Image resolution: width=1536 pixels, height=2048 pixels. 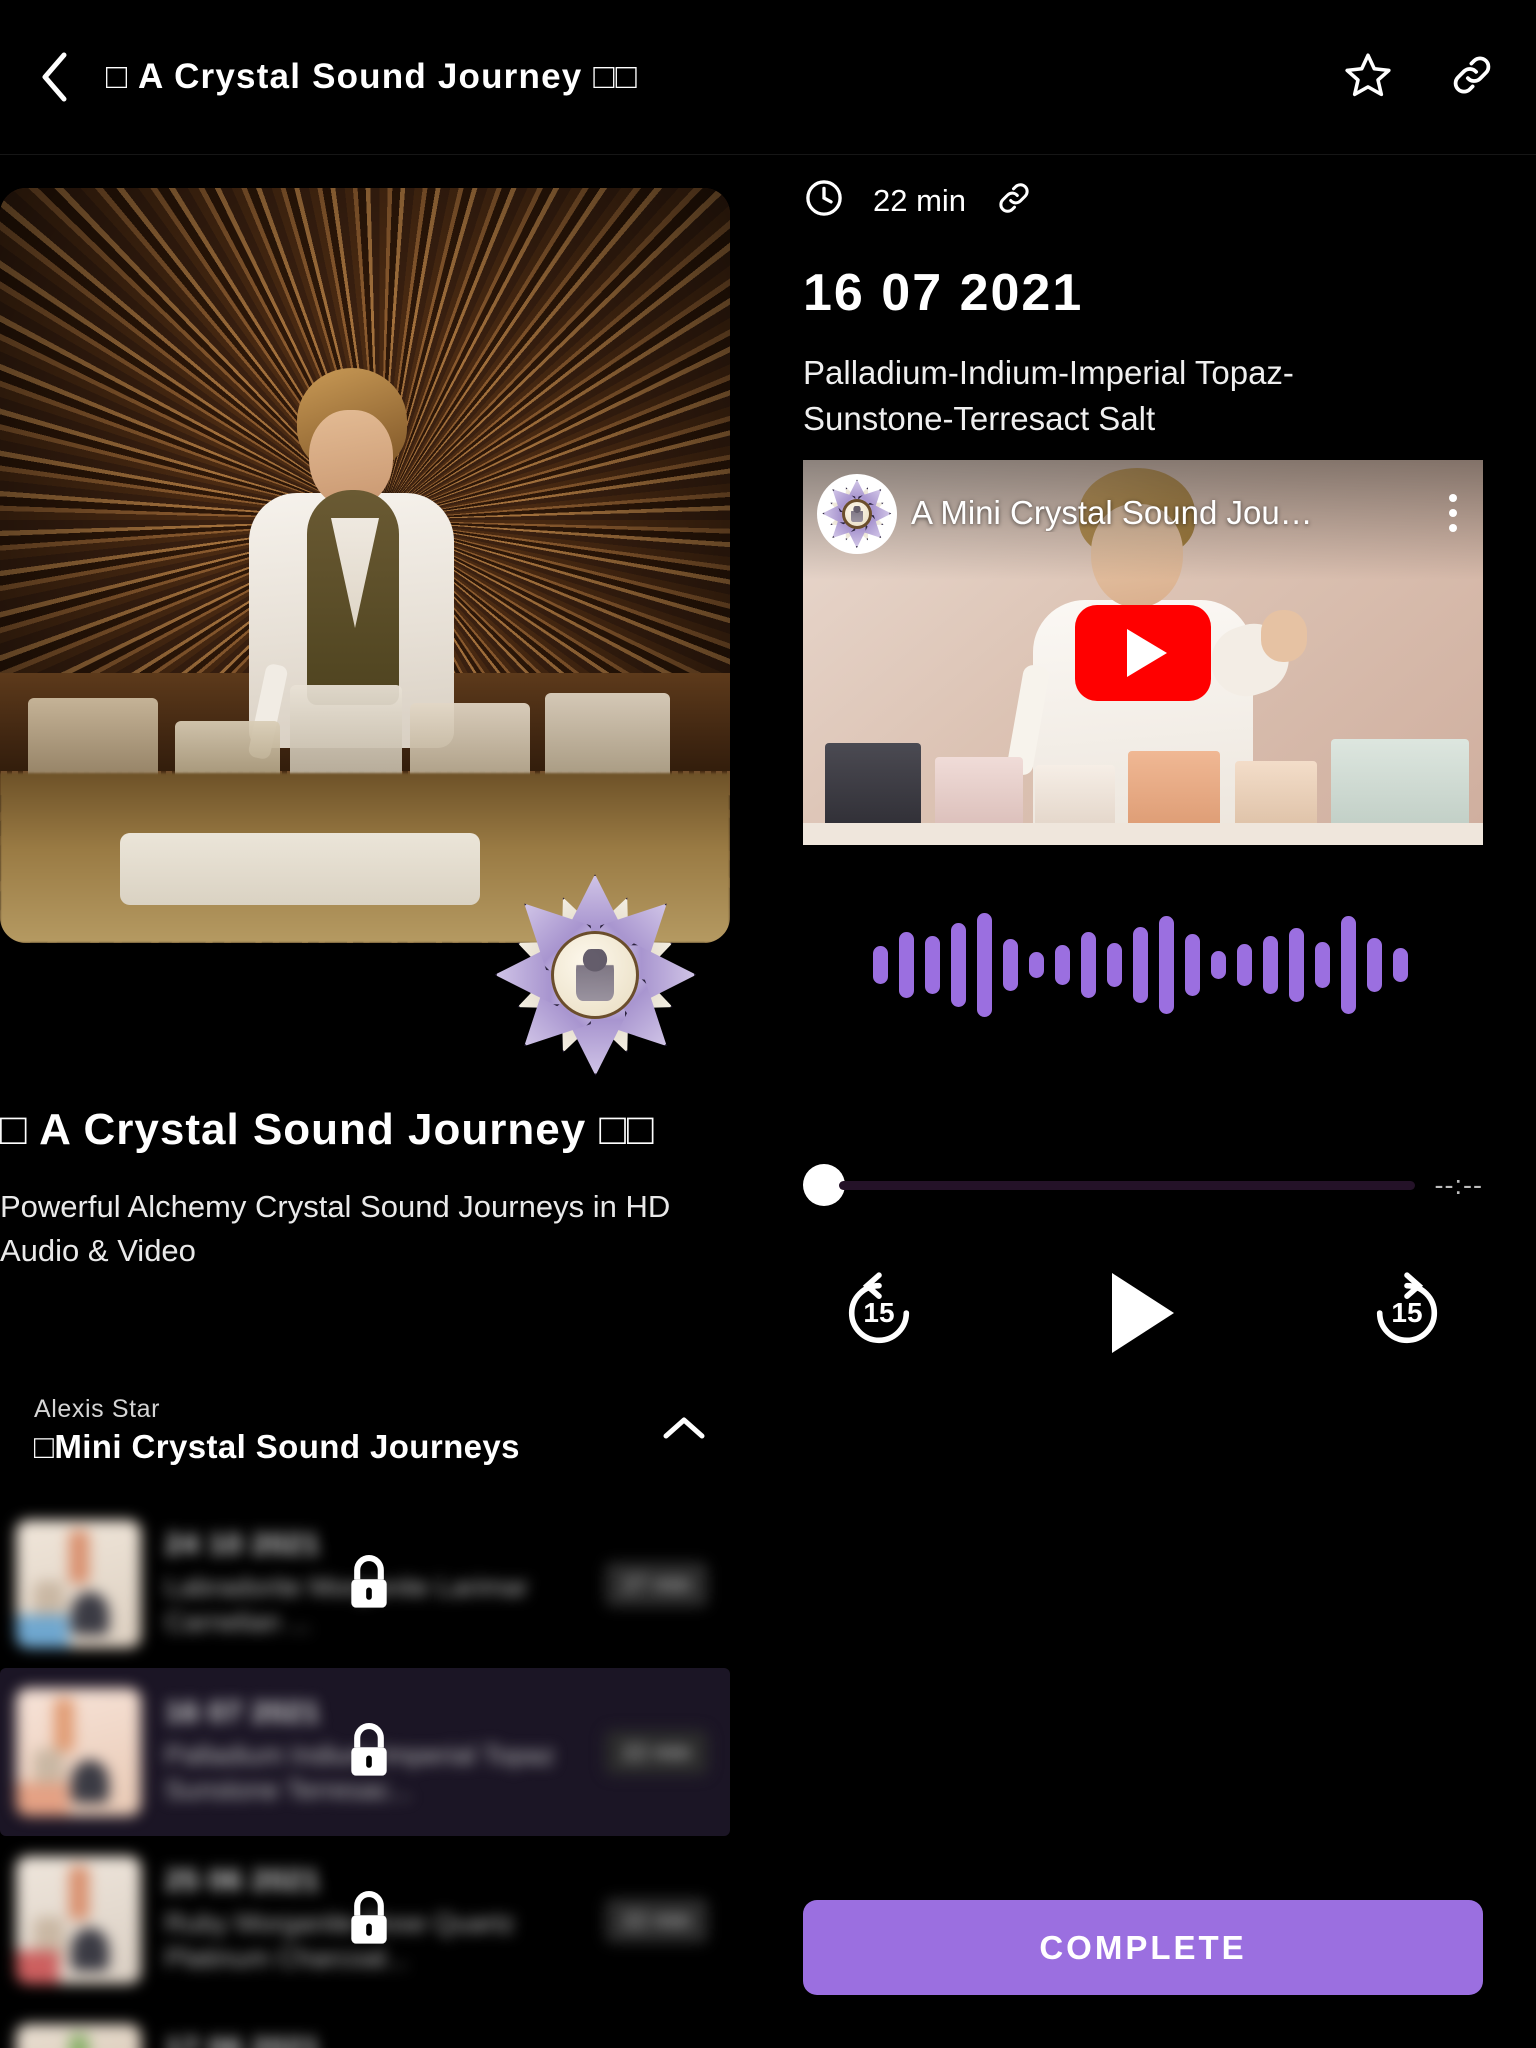 What do you see at coordinates (1453, 513) in the screenshot?
I see `kebab-menu-icon` at bounding box center [1453, 513].